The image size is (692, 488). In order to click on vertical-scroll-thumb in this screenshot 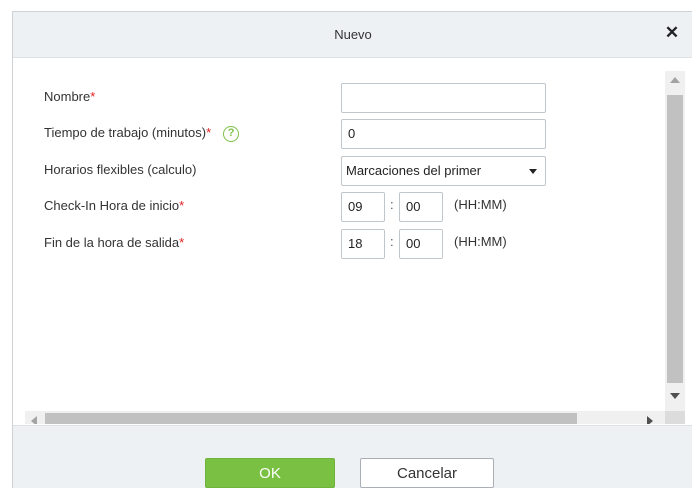, I will do `click(675, 239)`.